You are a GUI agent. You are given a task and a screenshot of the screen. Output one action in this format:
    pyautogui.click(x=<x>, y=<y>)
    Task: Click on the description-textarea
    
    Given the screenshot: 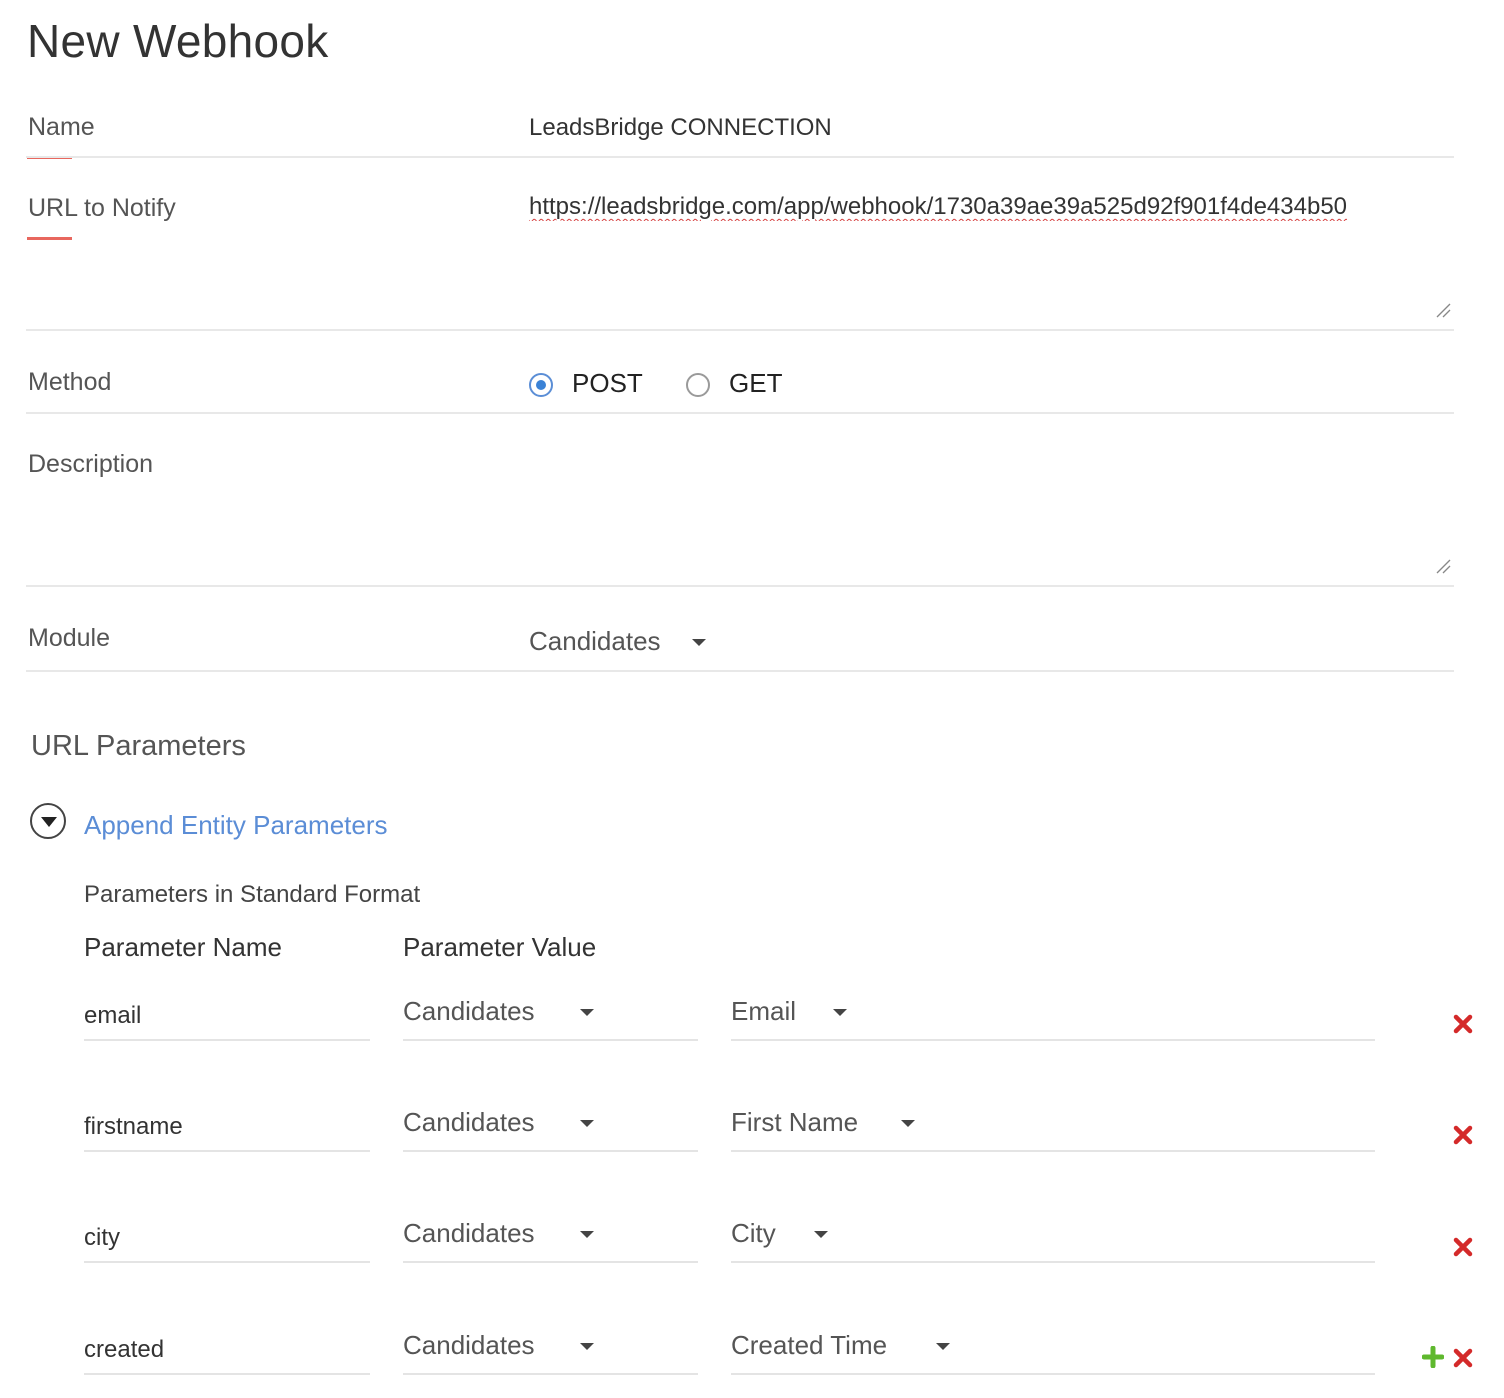 What is the action you would take?
    pyautogui.click(x=989, y=510)
    